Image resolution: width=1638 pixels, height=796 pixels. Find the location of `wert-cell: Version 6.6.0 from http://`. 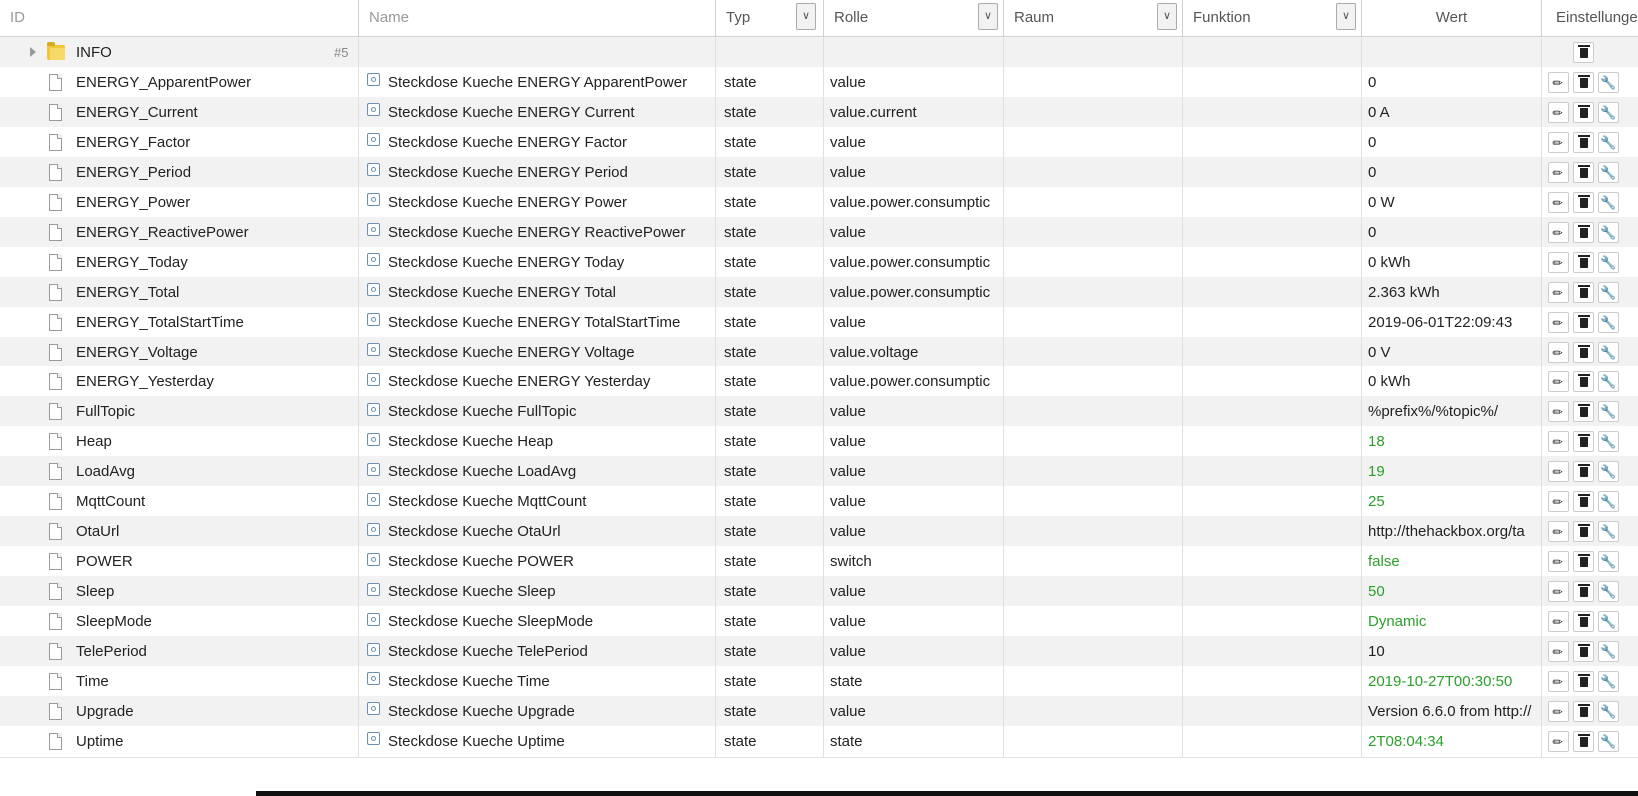

wert-cell: Version 6.6.0 from http:// is located at coordinates (1452, 711).